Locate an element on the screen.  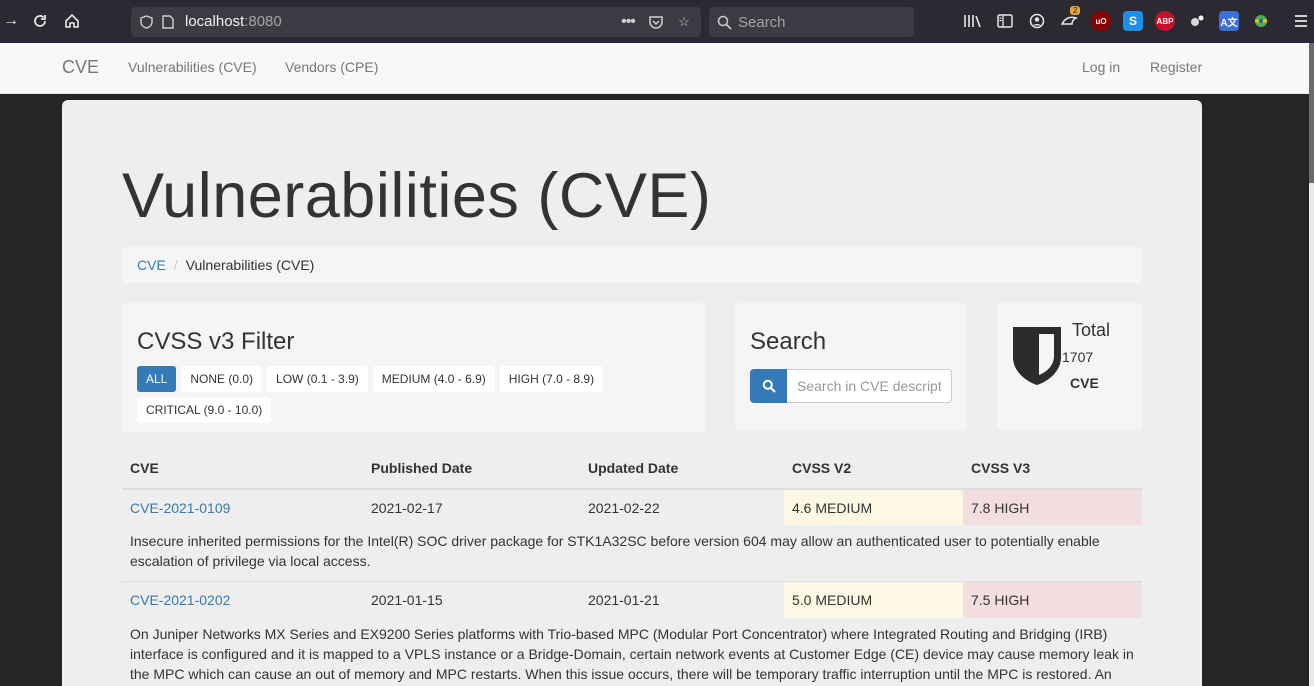
register-link: Register is located at coordinates (1176, 67).